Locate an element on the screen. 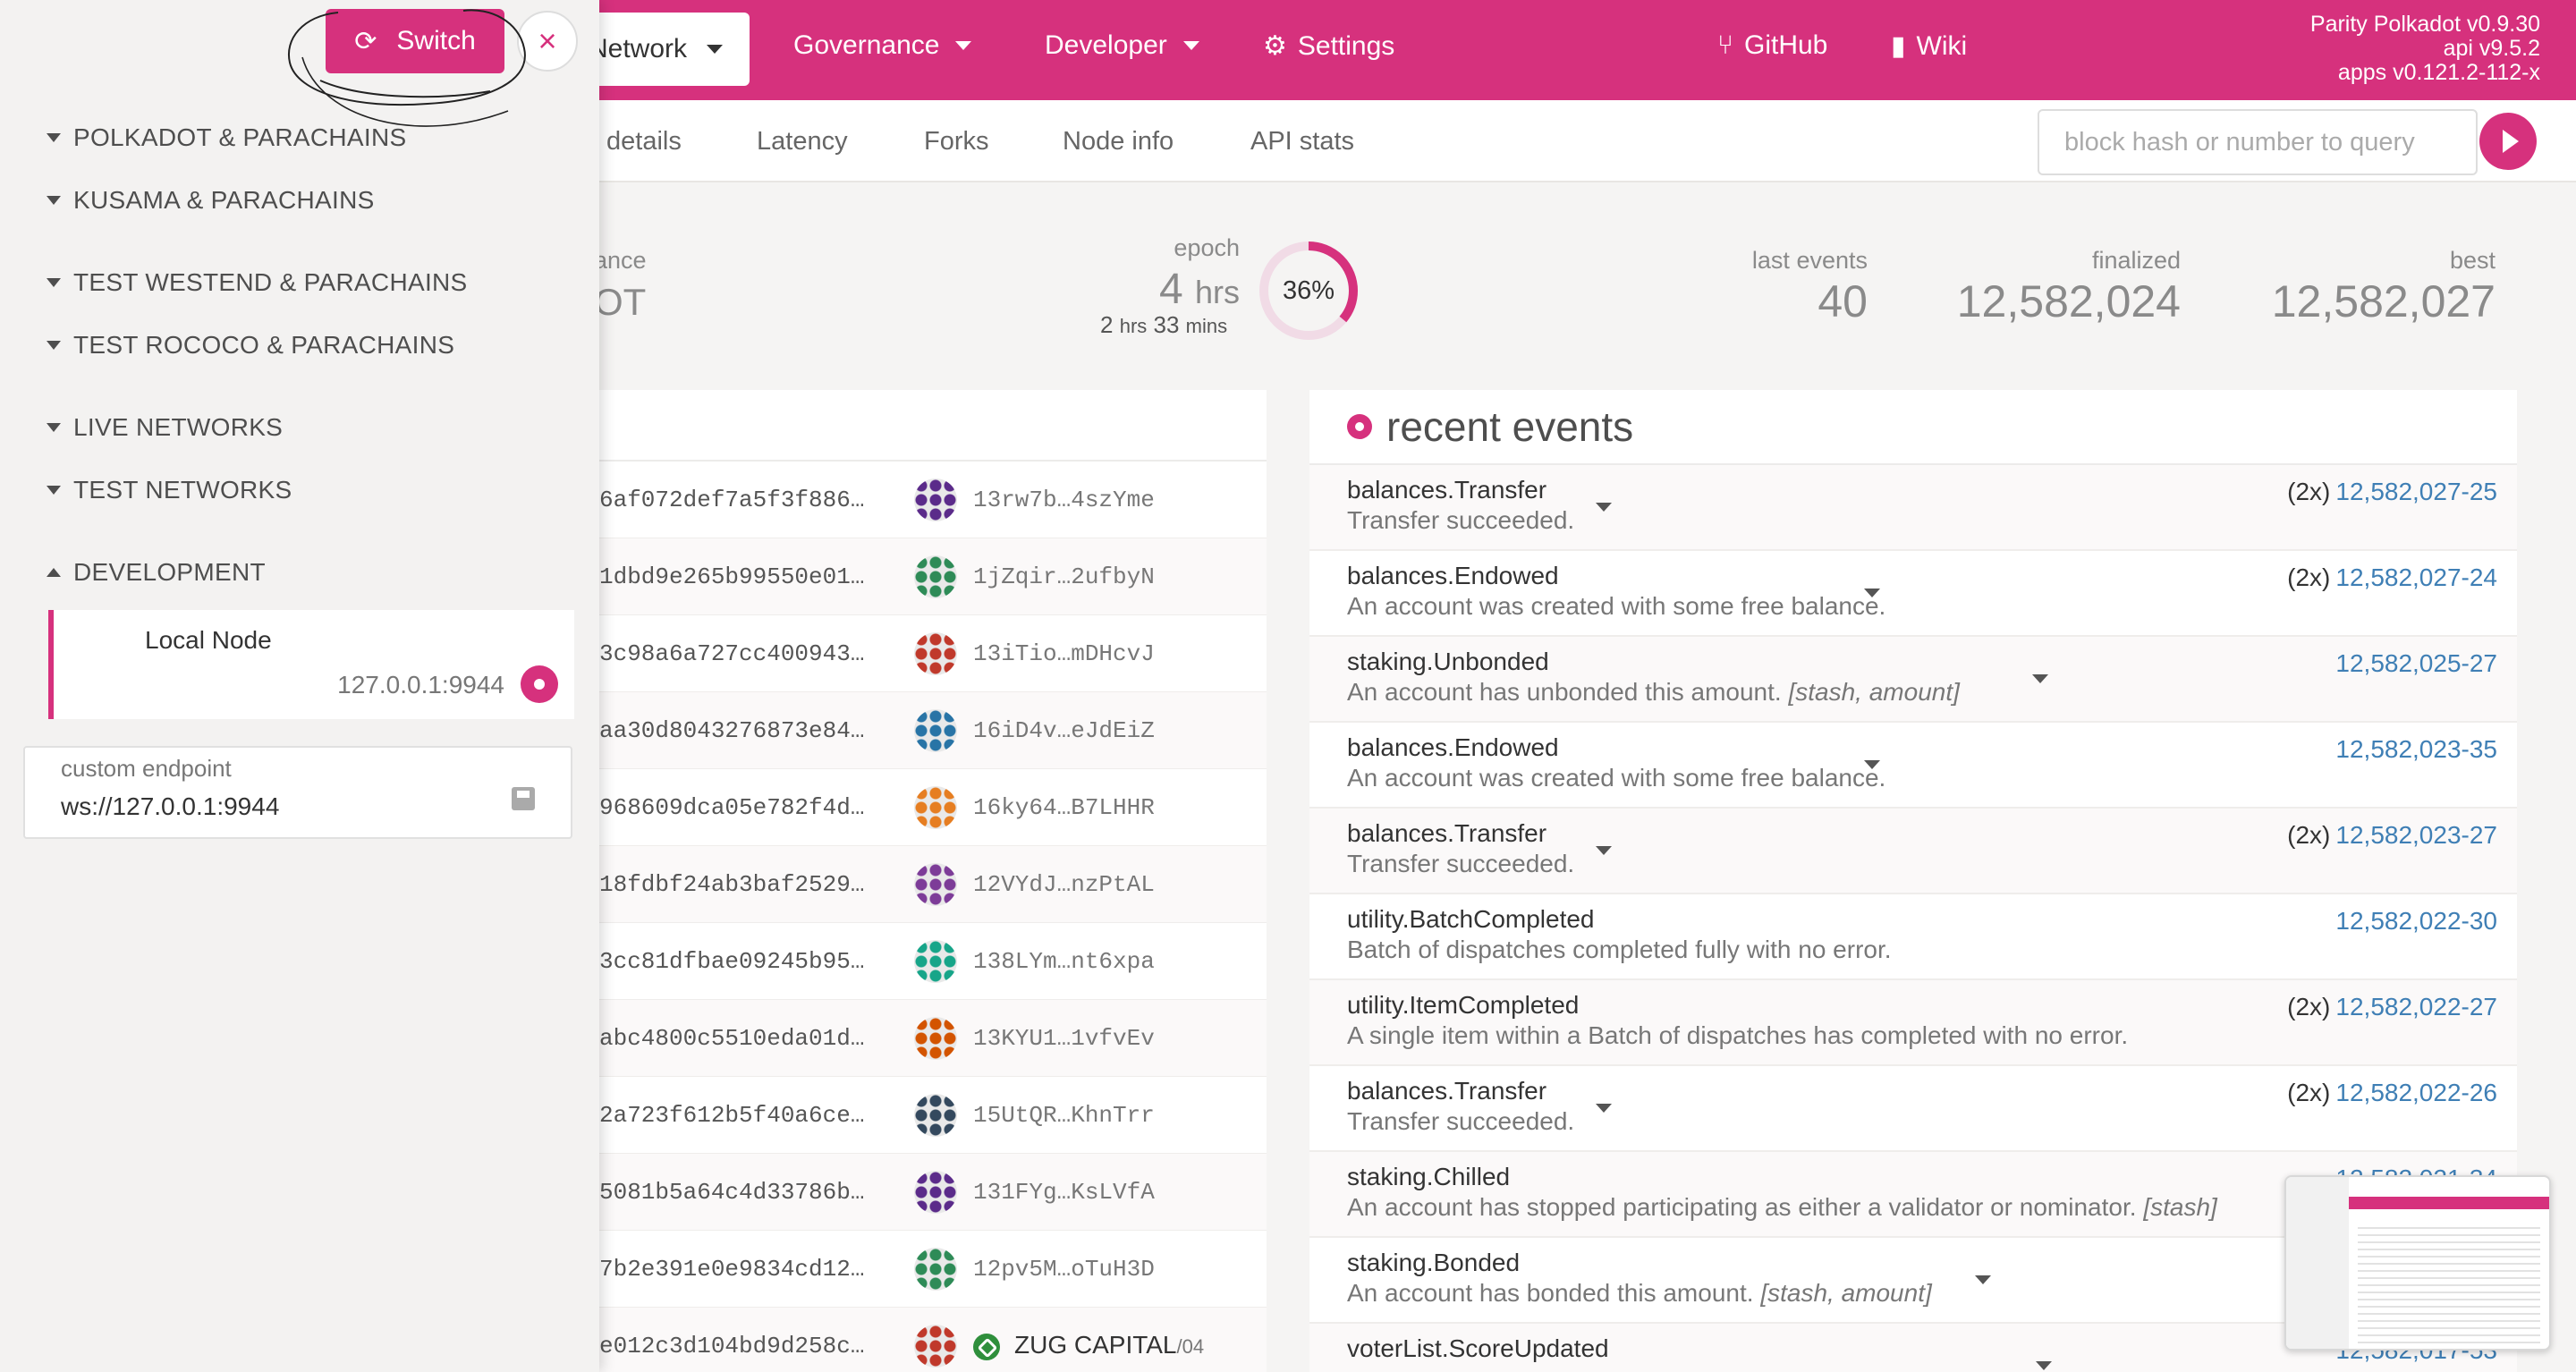 The image size is (2576, 1372). block-row: abc4800c5510eda01d… 13KYU1…1vfvEv is located at coordinates (930, 1038).